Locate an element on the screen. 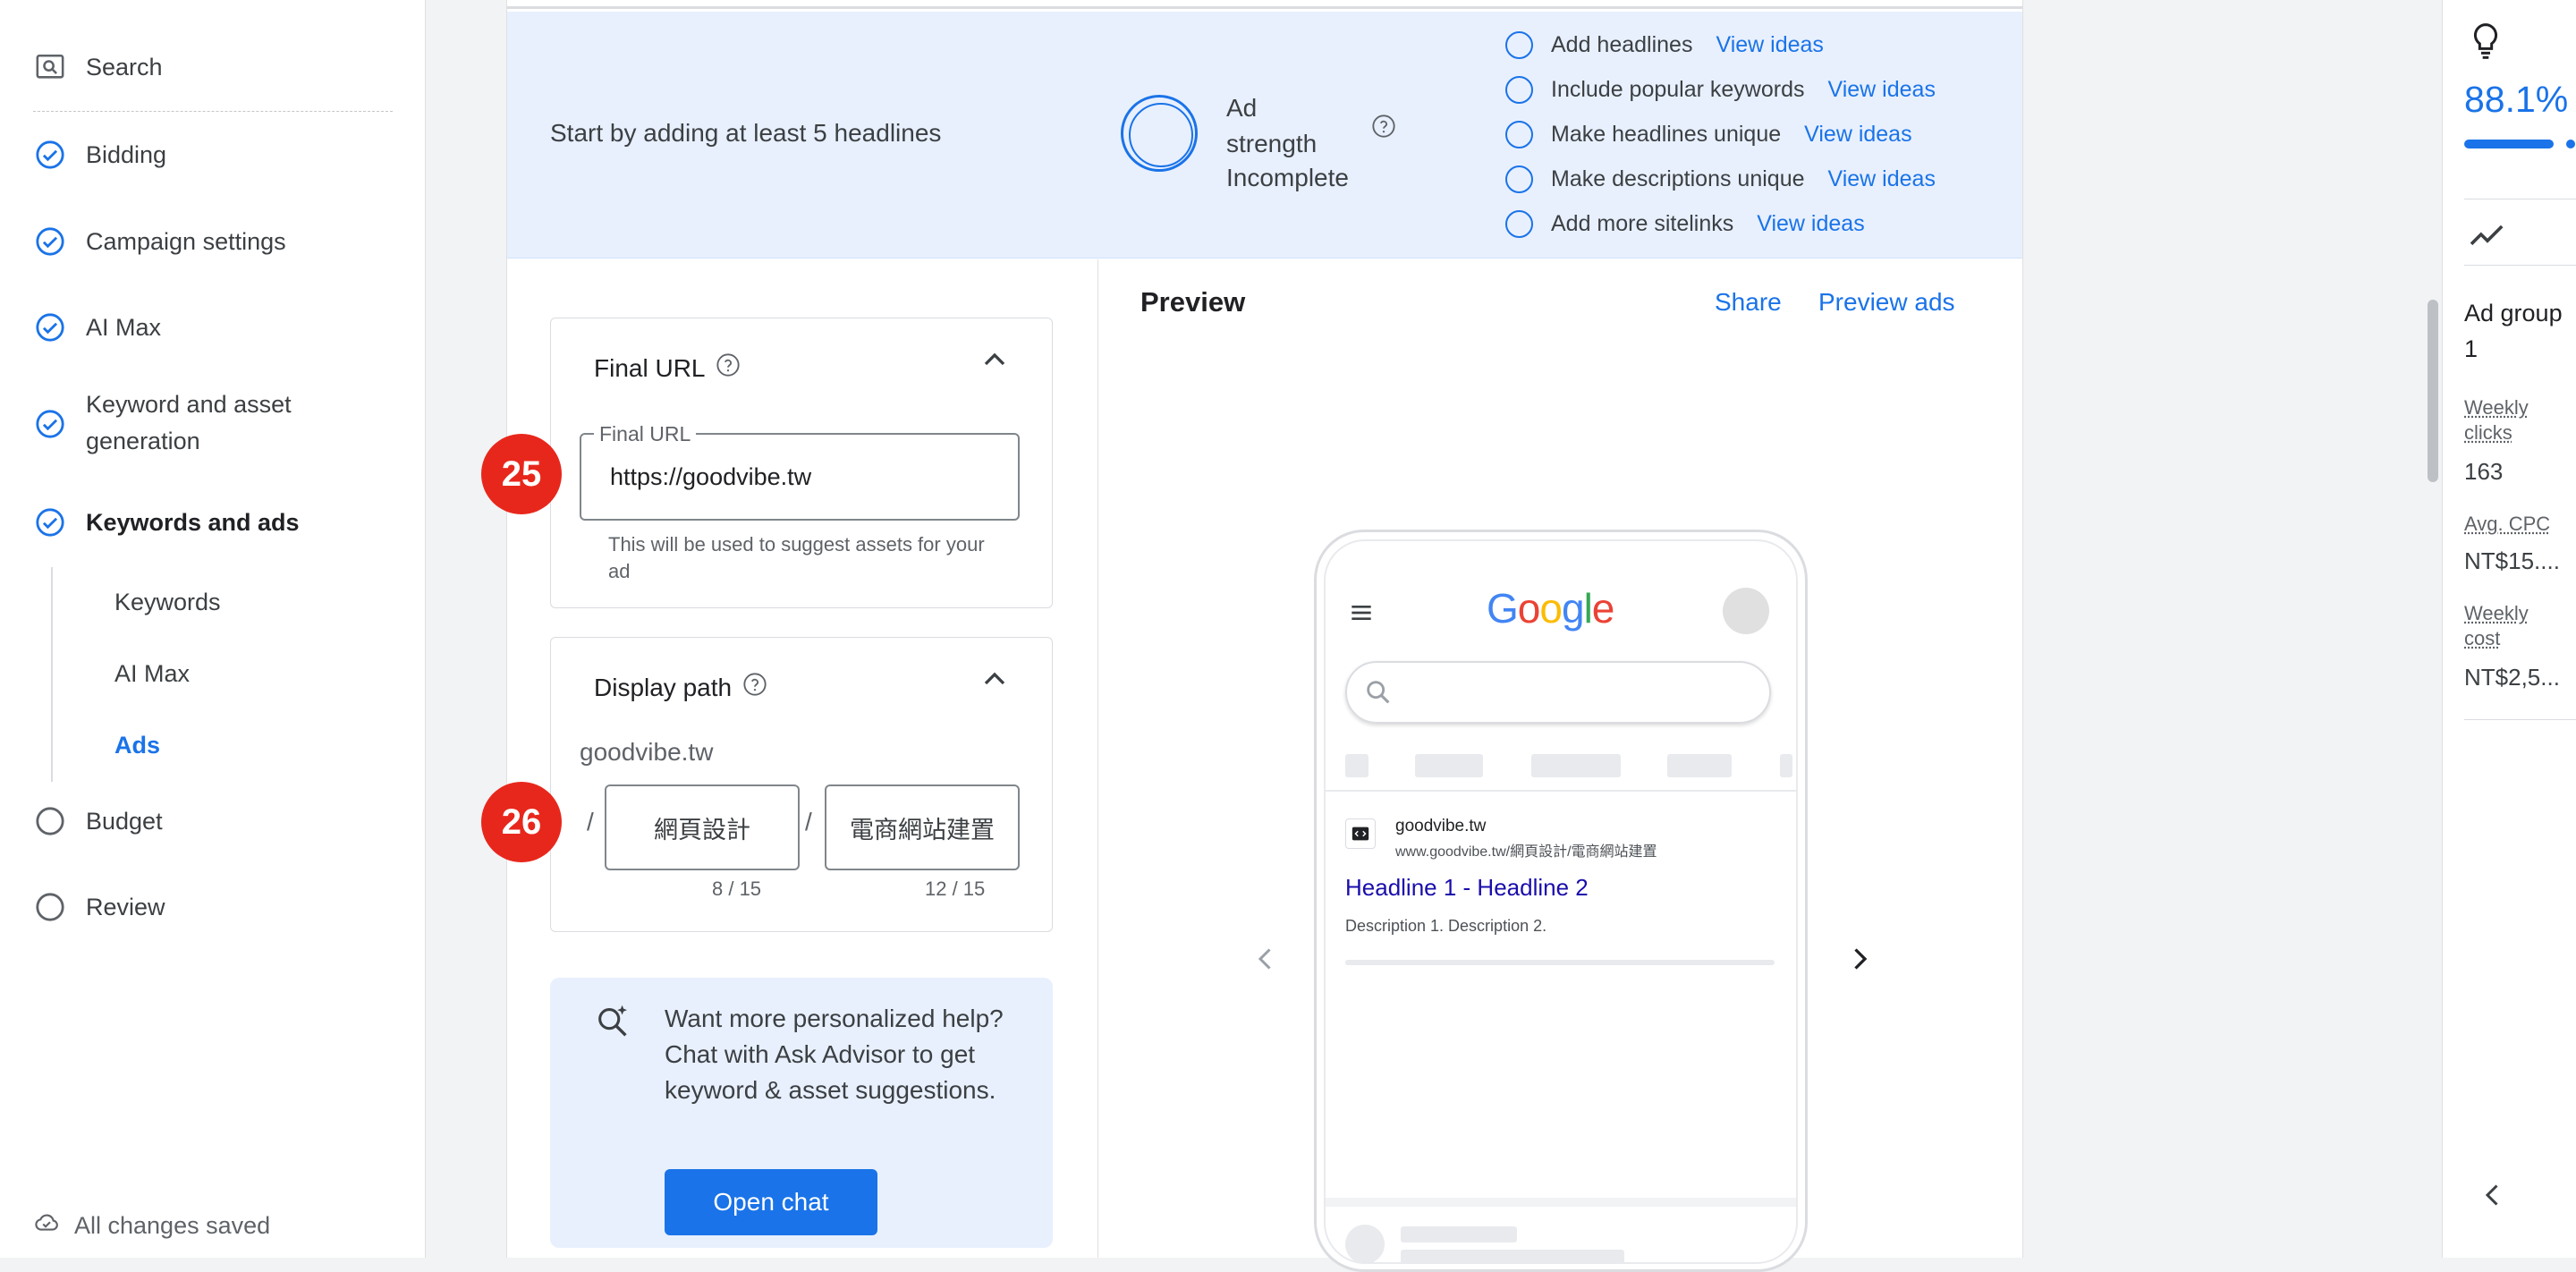 This screenshot has height=1272, width=2576. path1-field: 網頁設計 is located at coordinates (702, 827).